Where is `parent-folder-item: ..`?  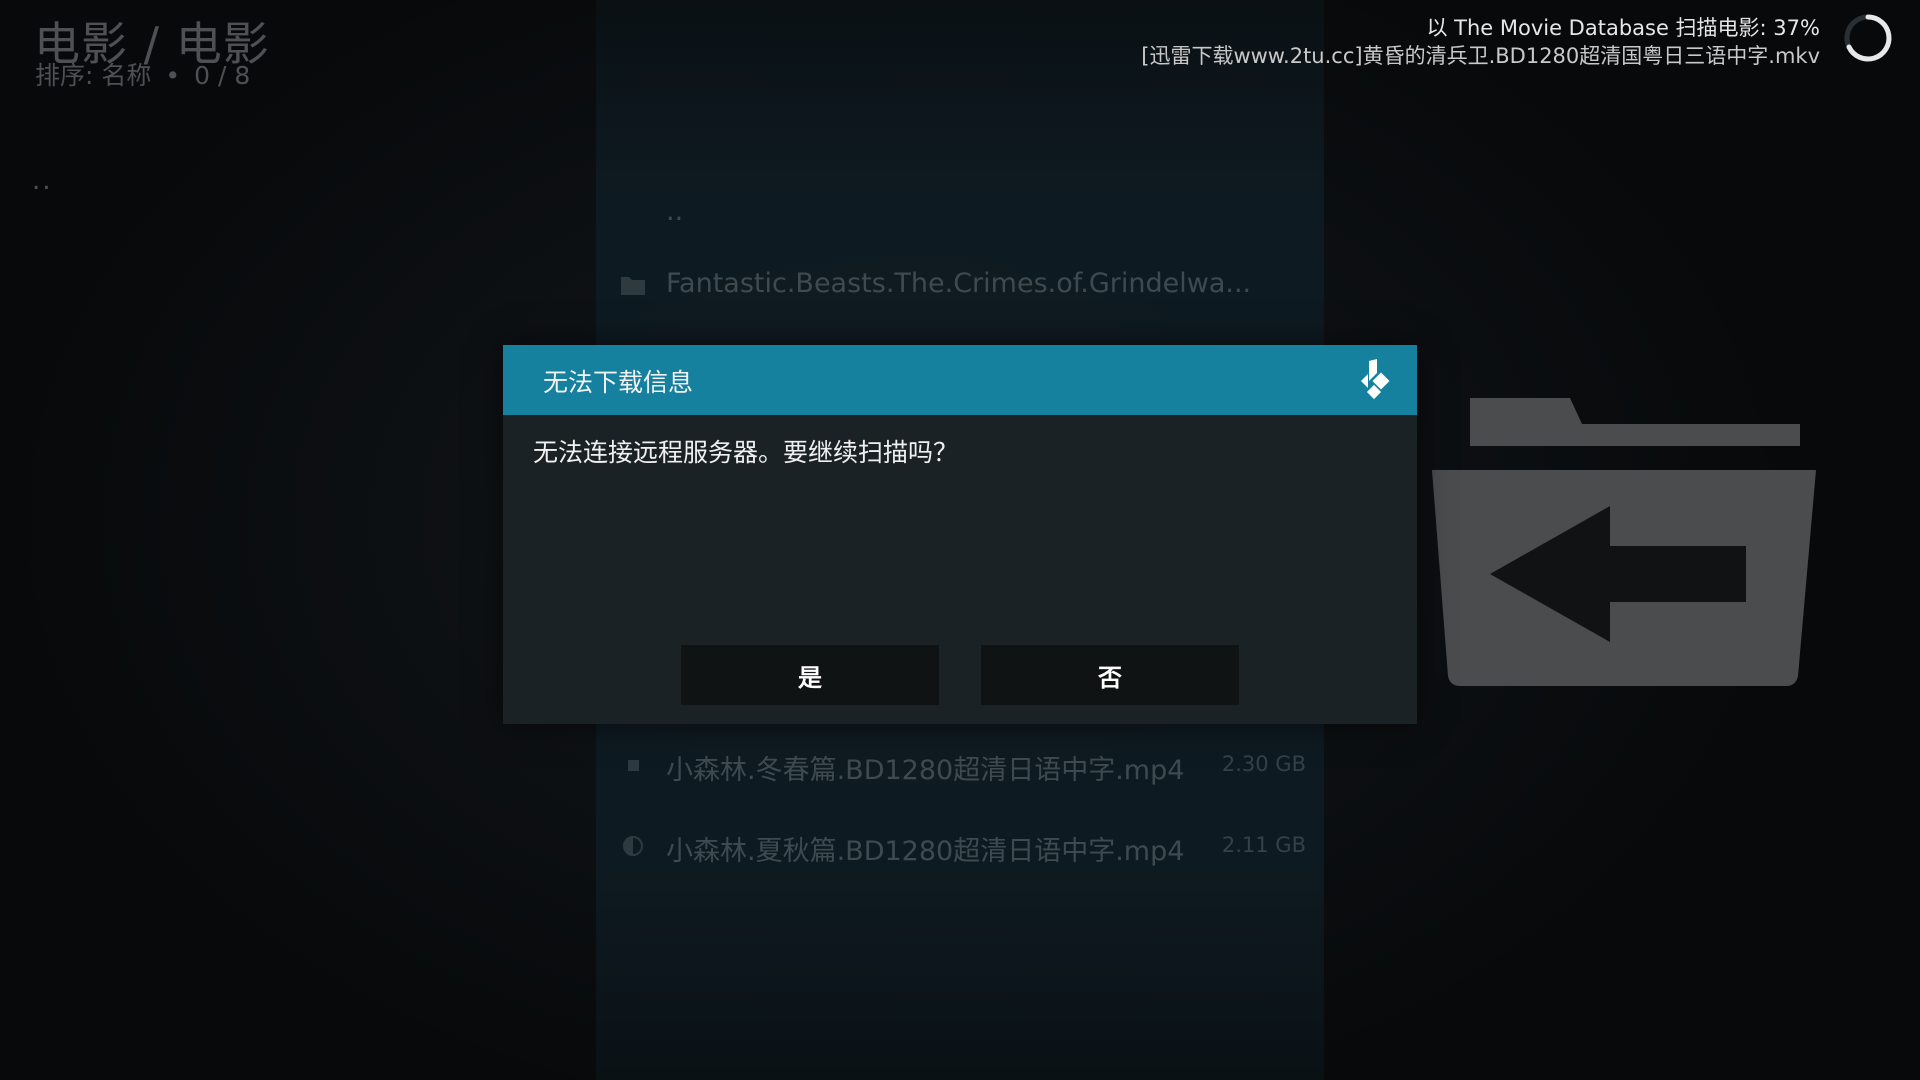
parent-folder-item: .. is located at coordinates (42, 181).